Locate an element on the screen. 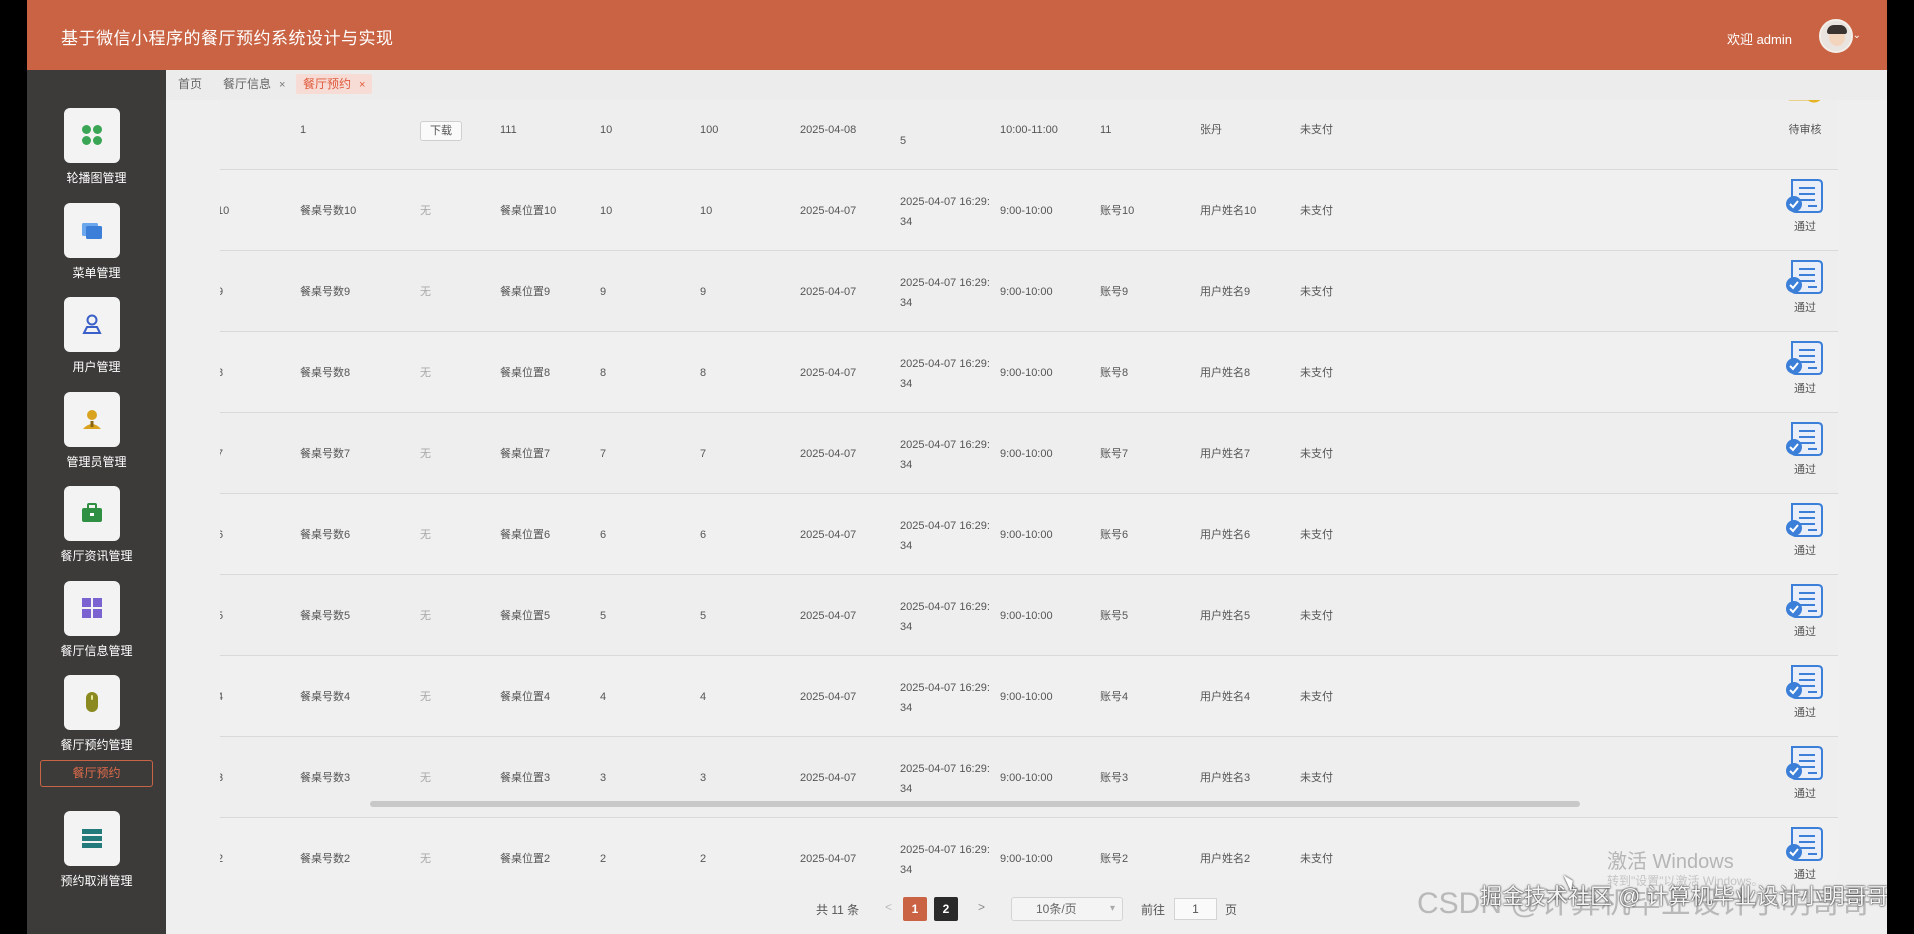 Image resolution: width=1914 pixels, height=934 pixels. sidebar-item-restaurant-info: 餐厅信息管理 is located at coordinates (96, 626).